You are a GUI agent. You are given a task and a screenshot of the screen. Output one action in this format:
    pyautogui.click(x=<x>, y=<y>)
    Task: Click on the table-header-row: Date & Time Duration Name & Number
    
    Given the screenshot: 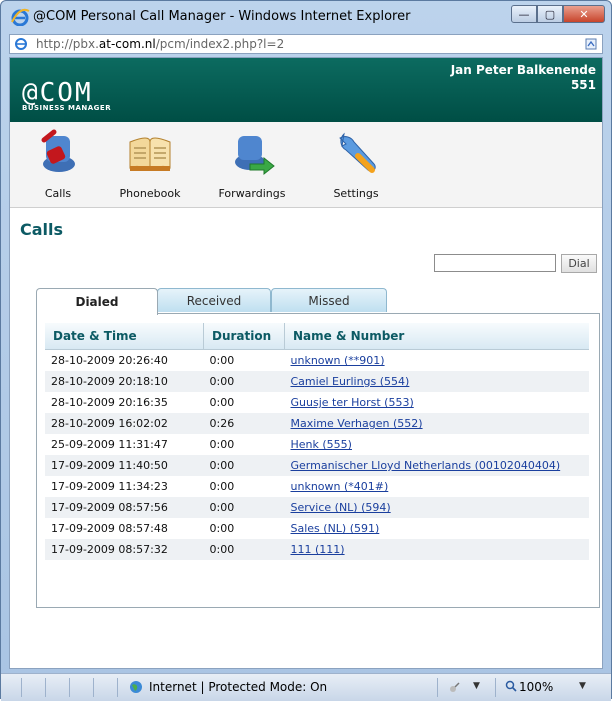 What is the action you would take?
    pyautogui.click(x=317, y=336)
    